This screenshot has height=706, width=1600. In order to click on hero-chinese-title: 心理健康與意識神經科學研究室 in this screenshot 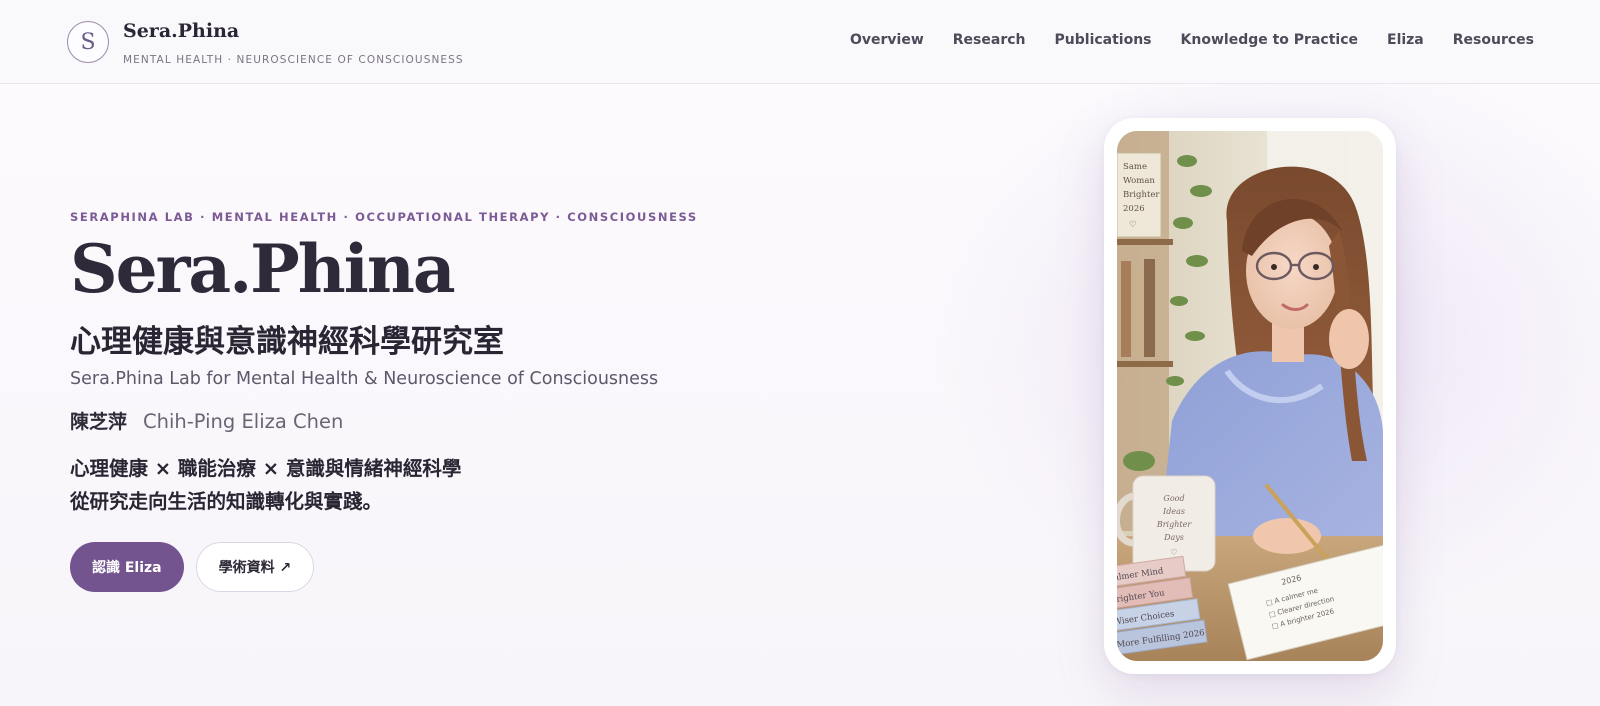, I will do `click(287, 342)`.